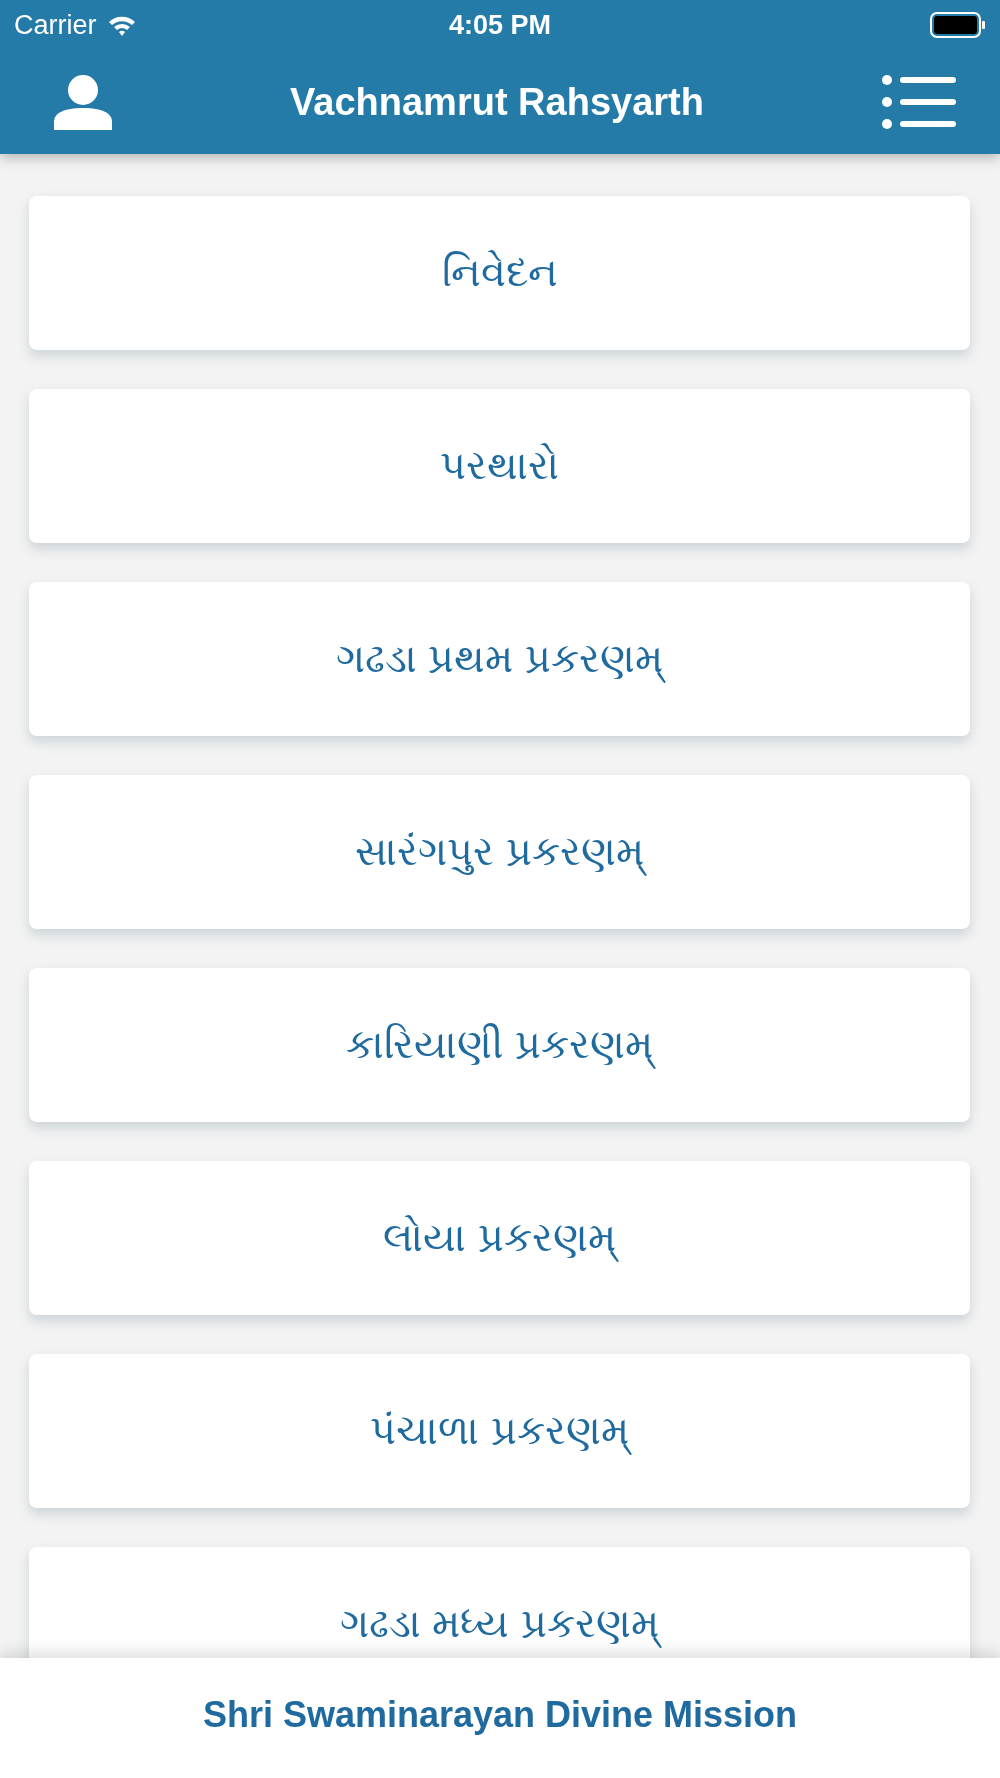 Image resolution: width=1000 pixels, height=1778 pixels. I want to click on section-card: પરથારો, so click(499, 466).